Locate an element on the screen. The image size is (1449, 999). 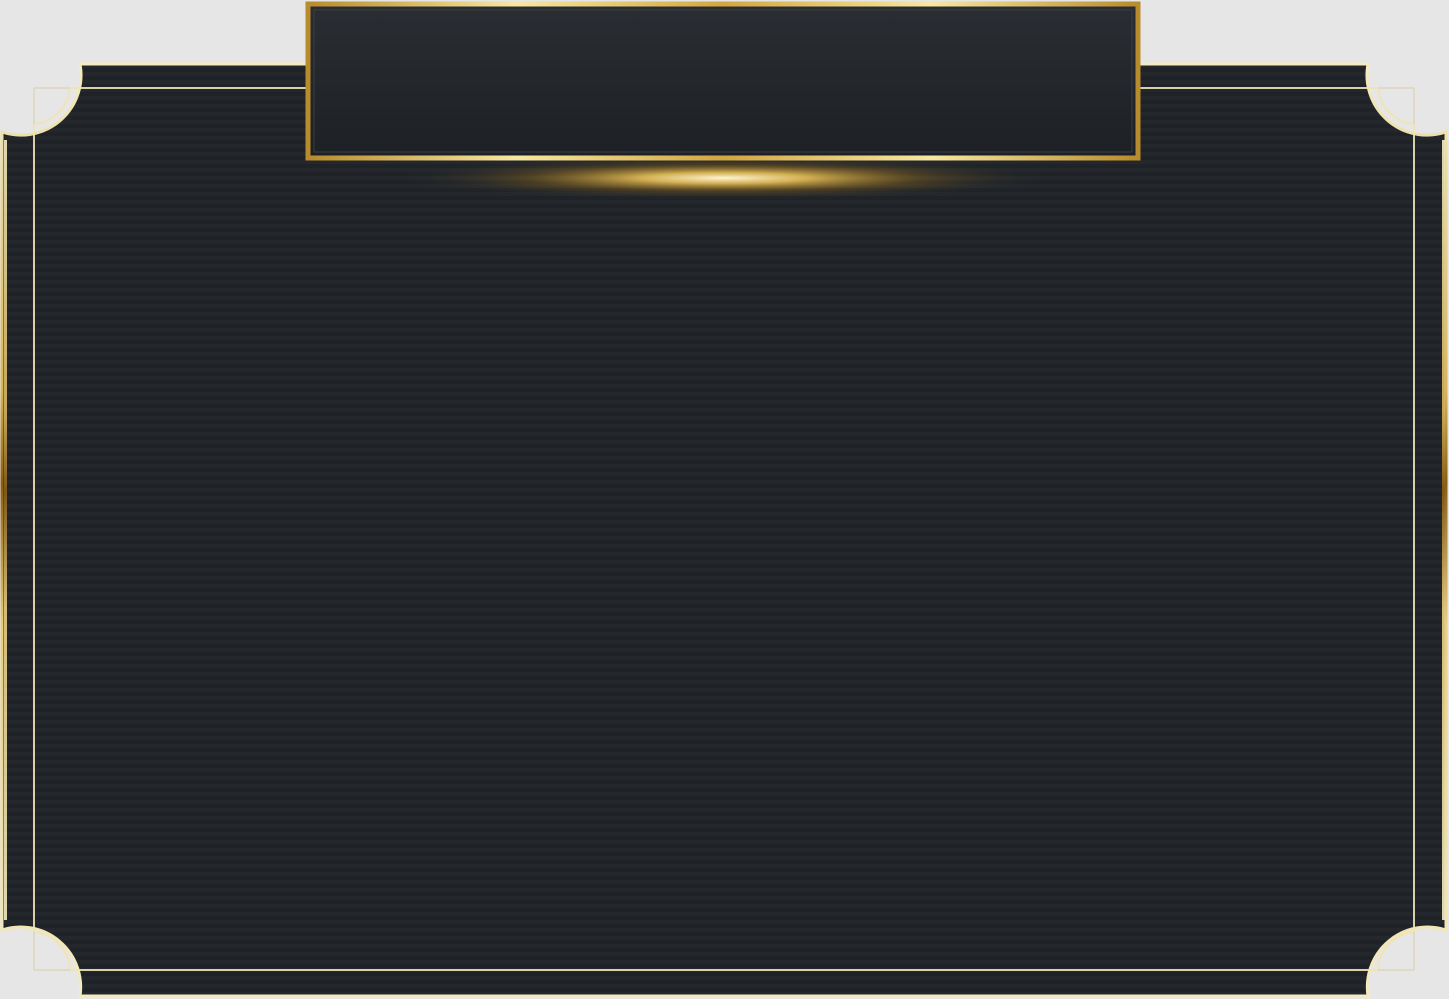
glow-highlight is located at coordinates (724, 178).